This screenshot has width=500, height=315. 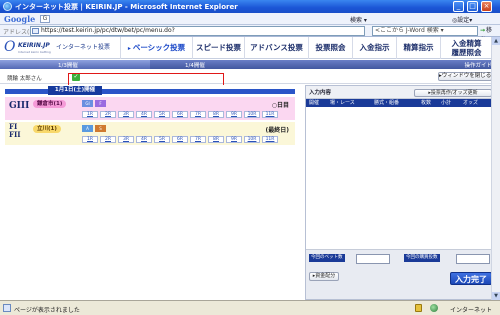 I want to click on user-name: 競輪 太郎さん, so click(x=24, y=79).